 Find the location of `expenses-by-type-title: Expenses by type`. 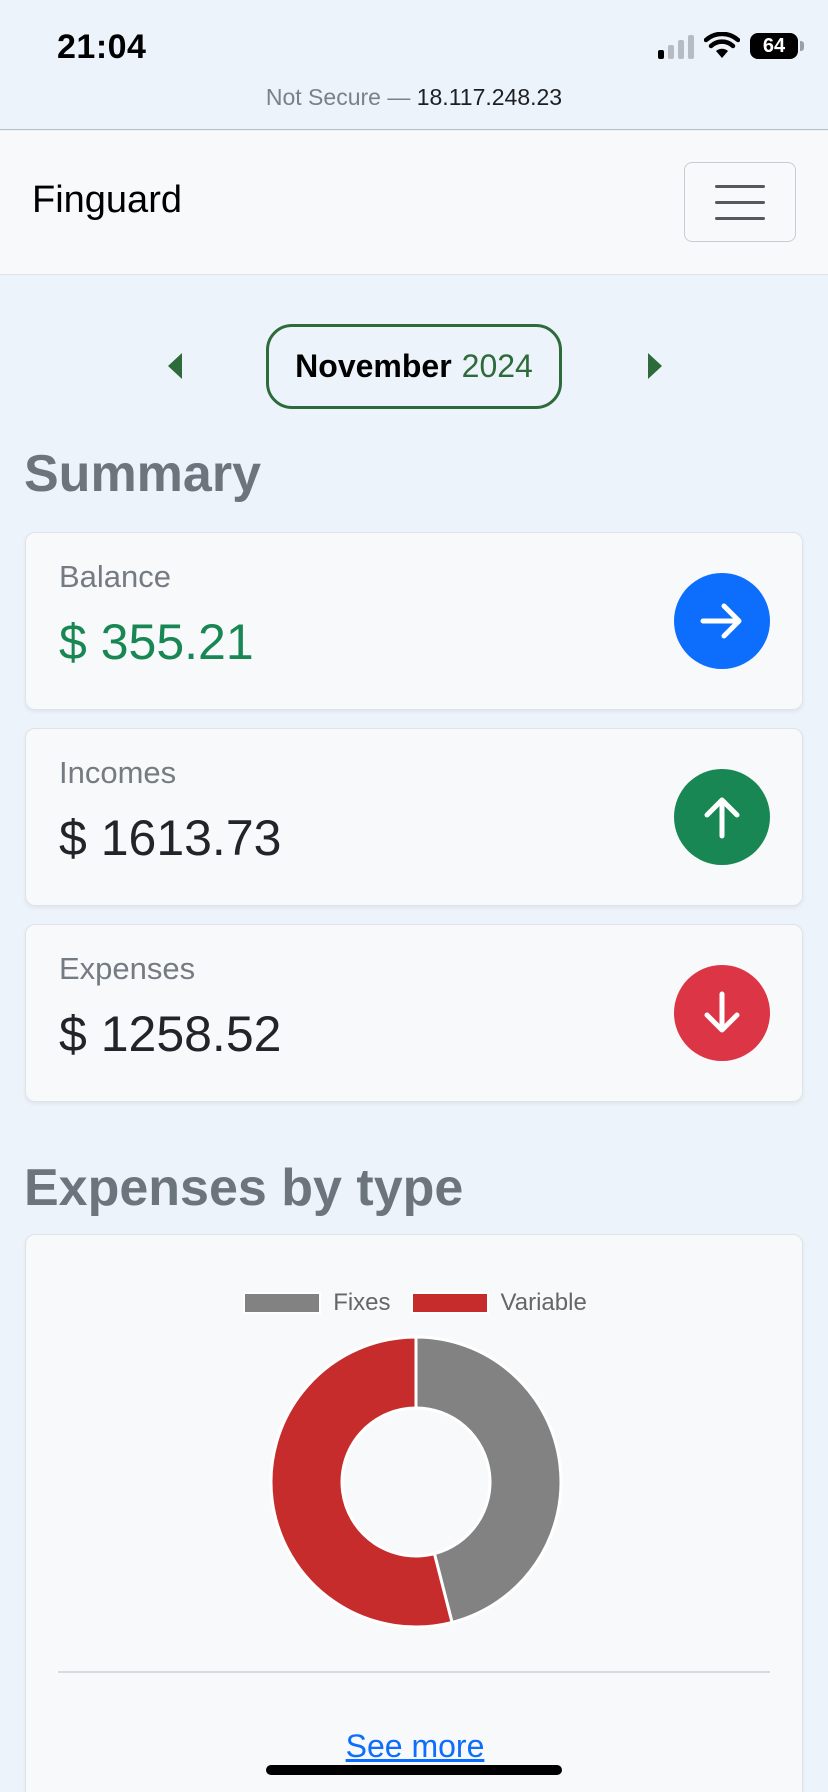

expenses-by-type-title: Expenses by type is located at coordinates (244, 1188).